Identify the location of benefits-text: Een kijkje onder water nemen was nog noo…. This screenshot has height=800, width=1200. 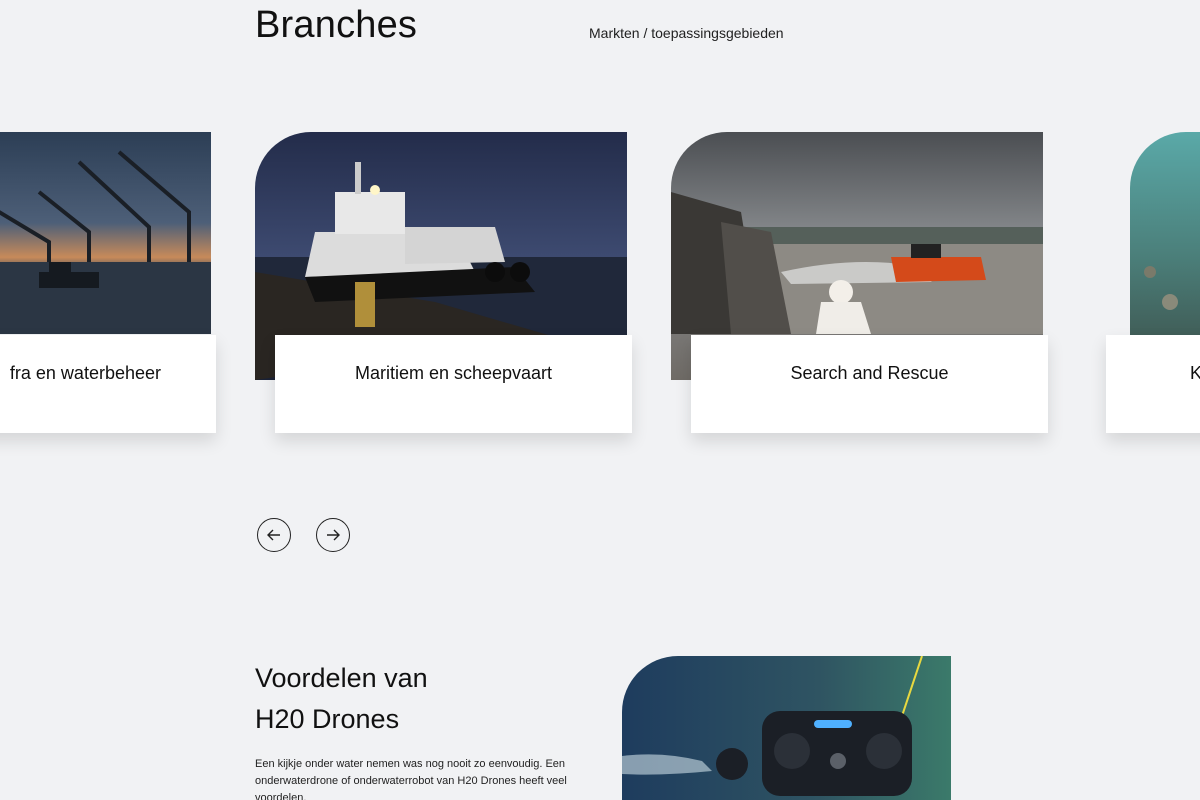
(411, 779).